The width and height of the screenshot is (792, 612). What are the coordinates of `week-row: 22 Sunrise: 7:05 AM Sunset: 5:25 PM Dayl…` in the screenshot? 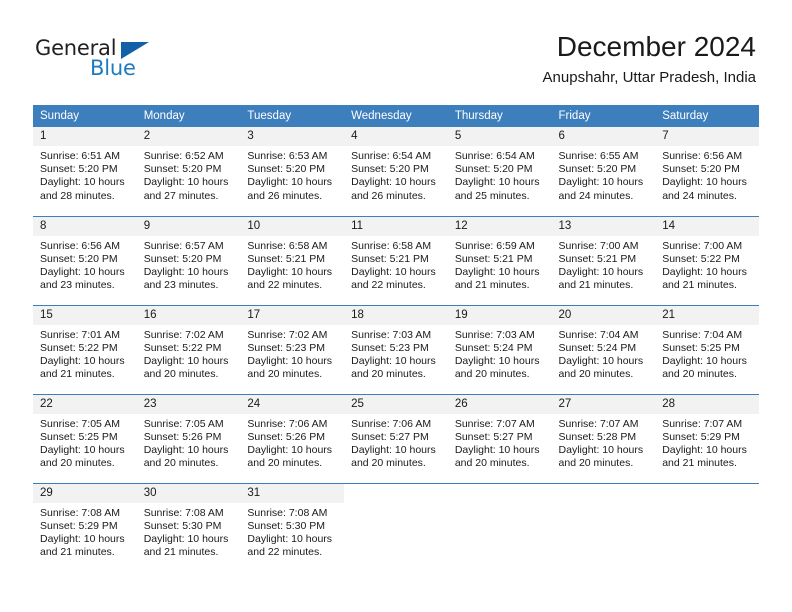 It's located at (396, 438).